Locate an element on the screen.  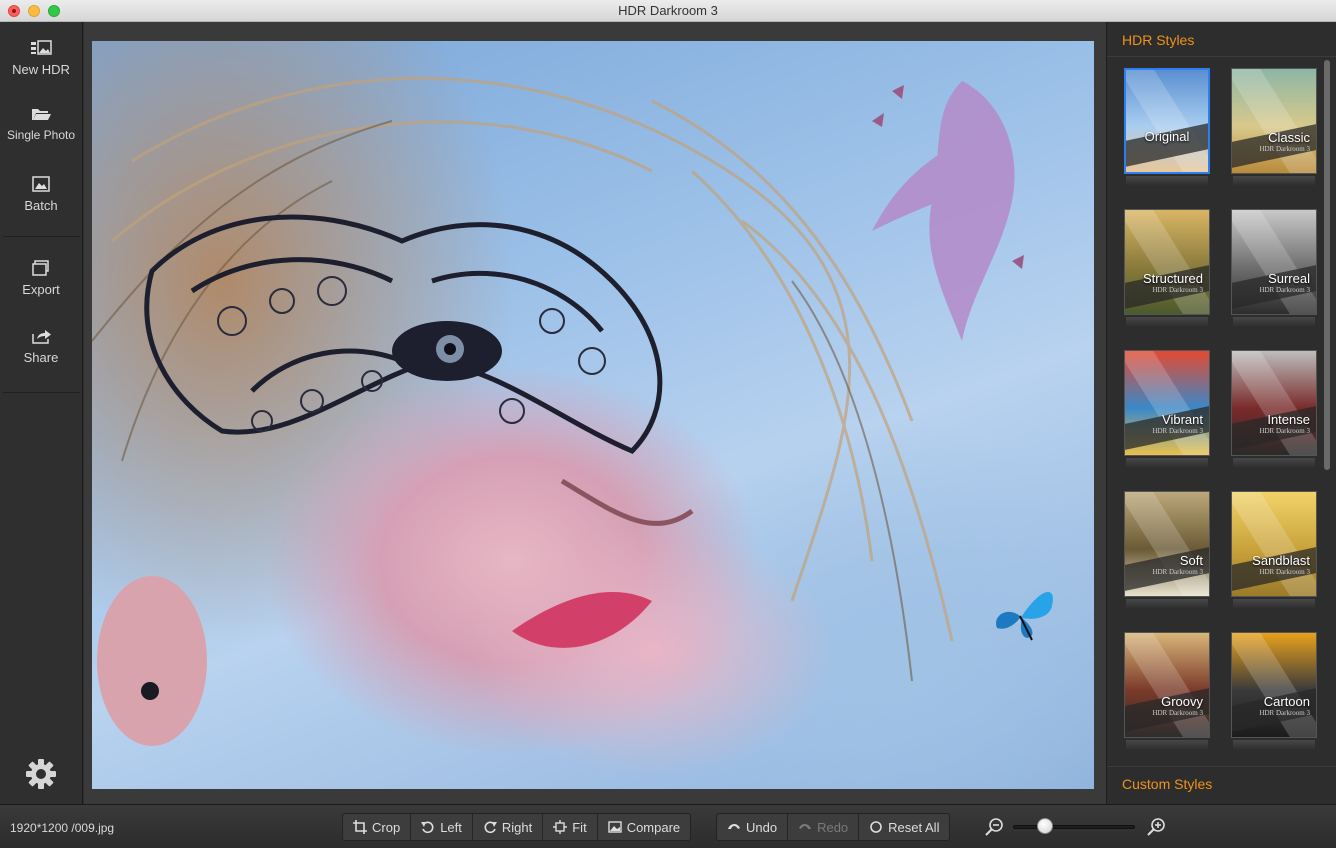
undo-icon is located at coordinates (734, 826).